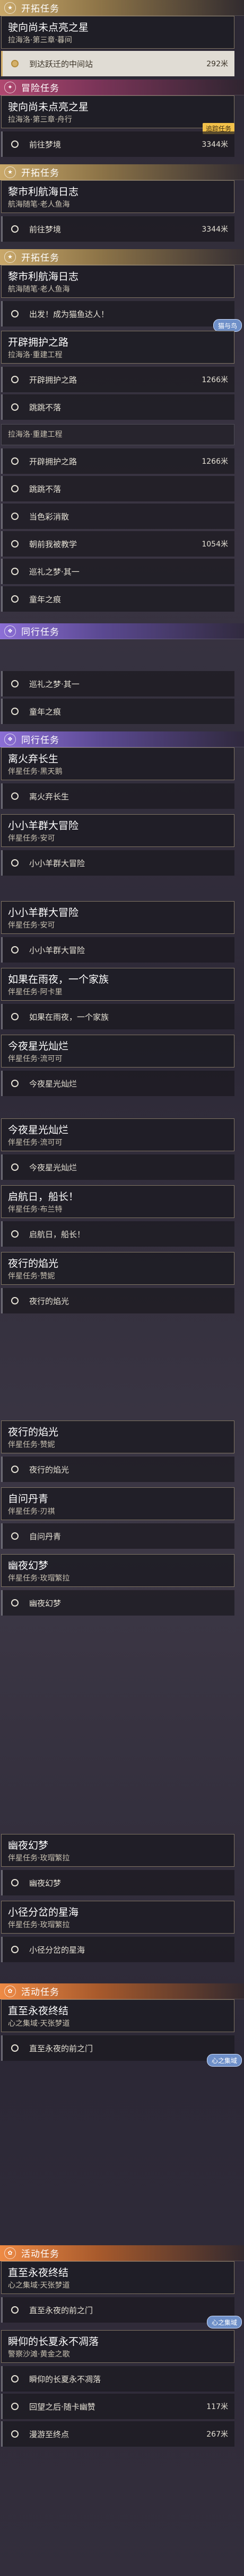 The height and width of the screenshot is (2576, 244). What do you see at coordinates (39, 289) in the screenshot?
I see `quest-subtitle: 航海随笔·老人鱼海` at bounding box center [39, 289].